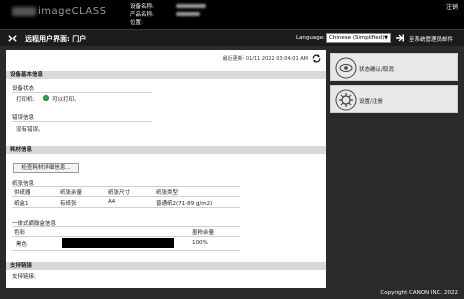 Image resolution: width=464 pixels, height=299 pixels. I want to click on section-device-basic-info: 设备基本信息, so click(166, 75).